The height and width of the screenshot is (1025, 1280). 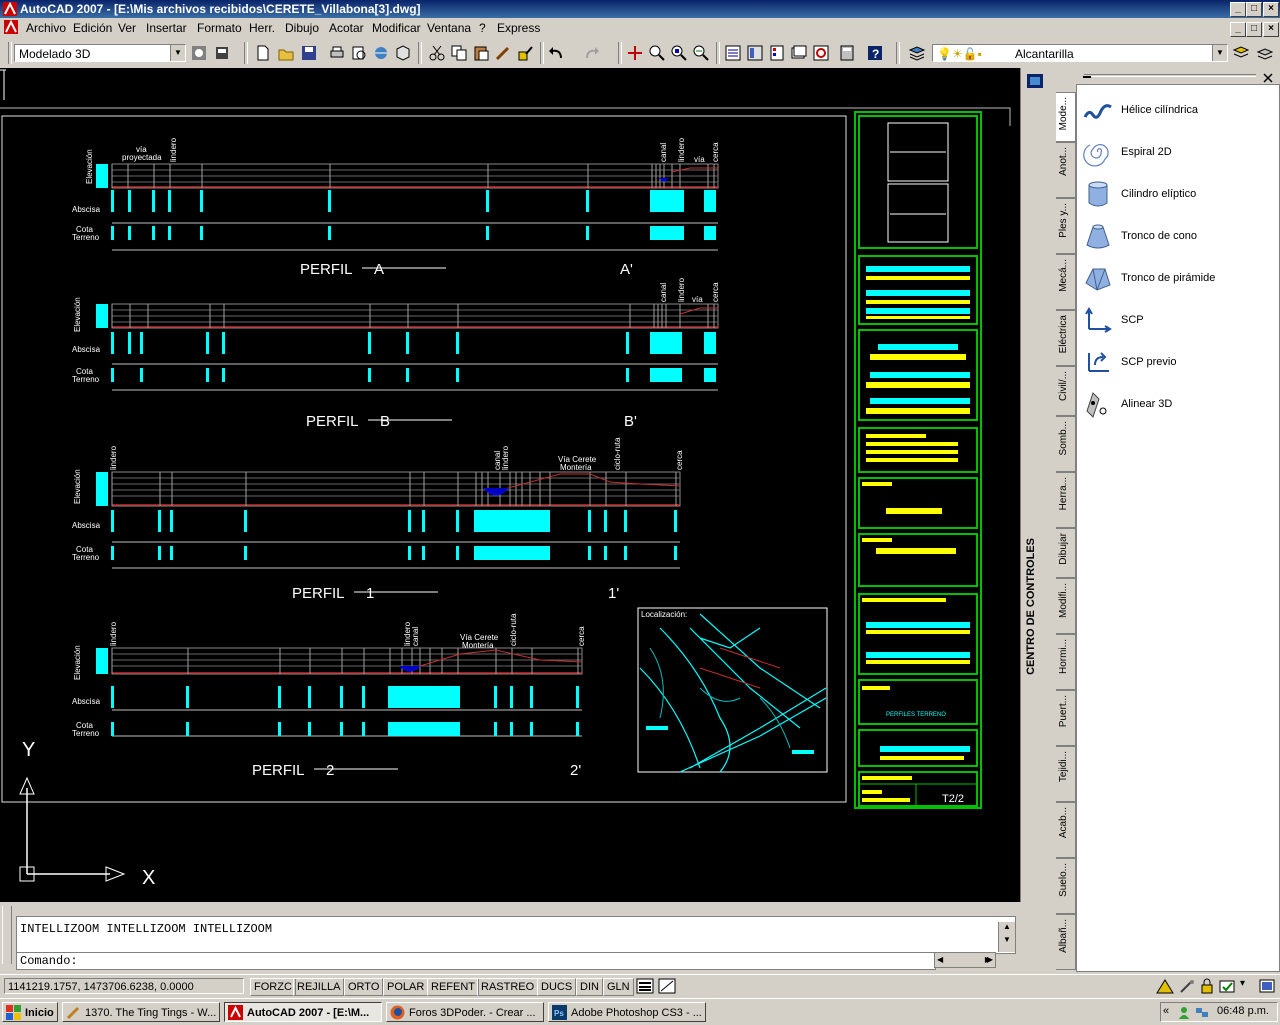 I want to click on sheet-set-icon, so click(x=799, y=53).